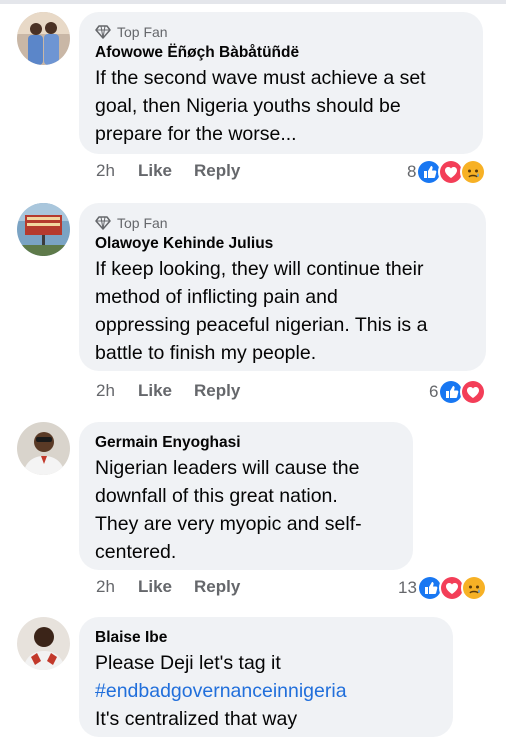 This screenshot has width=506, height=737. Describe the element at coordinates (253, 2) in the screenshot. I see `top-divider` at that location.